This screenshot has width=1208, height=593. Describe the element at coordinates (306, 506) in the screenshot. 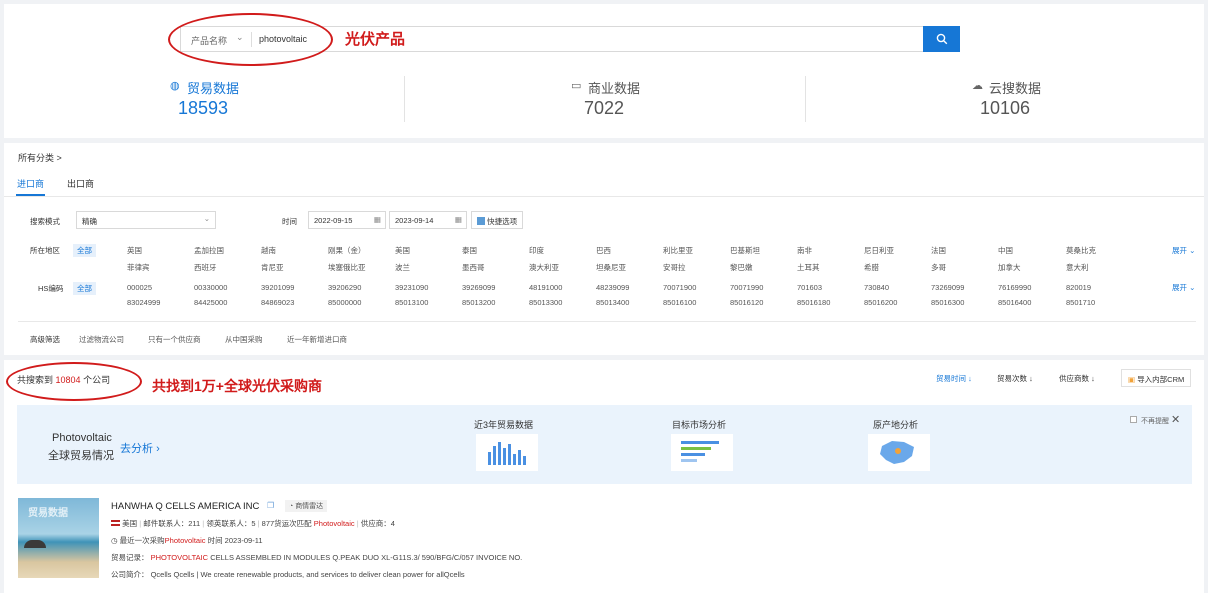

I see `radar-tag: ◔ 商情雷达` at that location.